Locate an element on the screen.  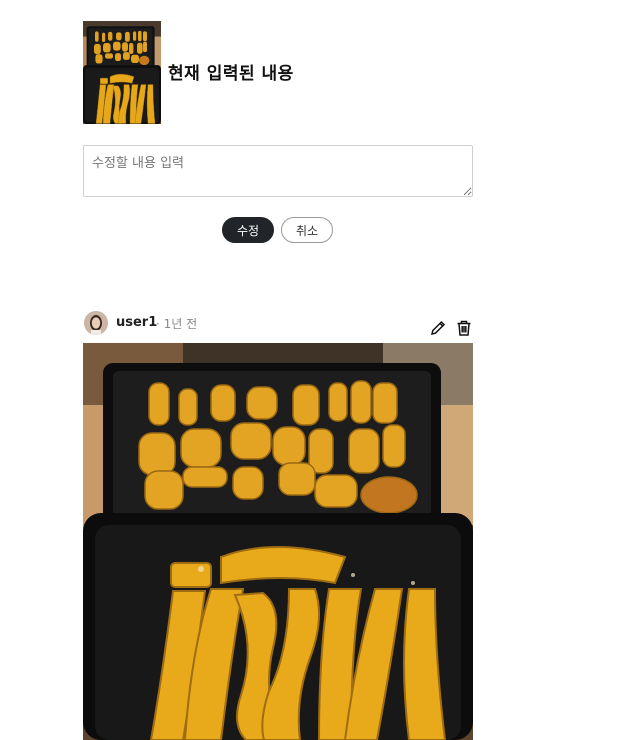
pencil-icon is located at coordinates (438, 328).